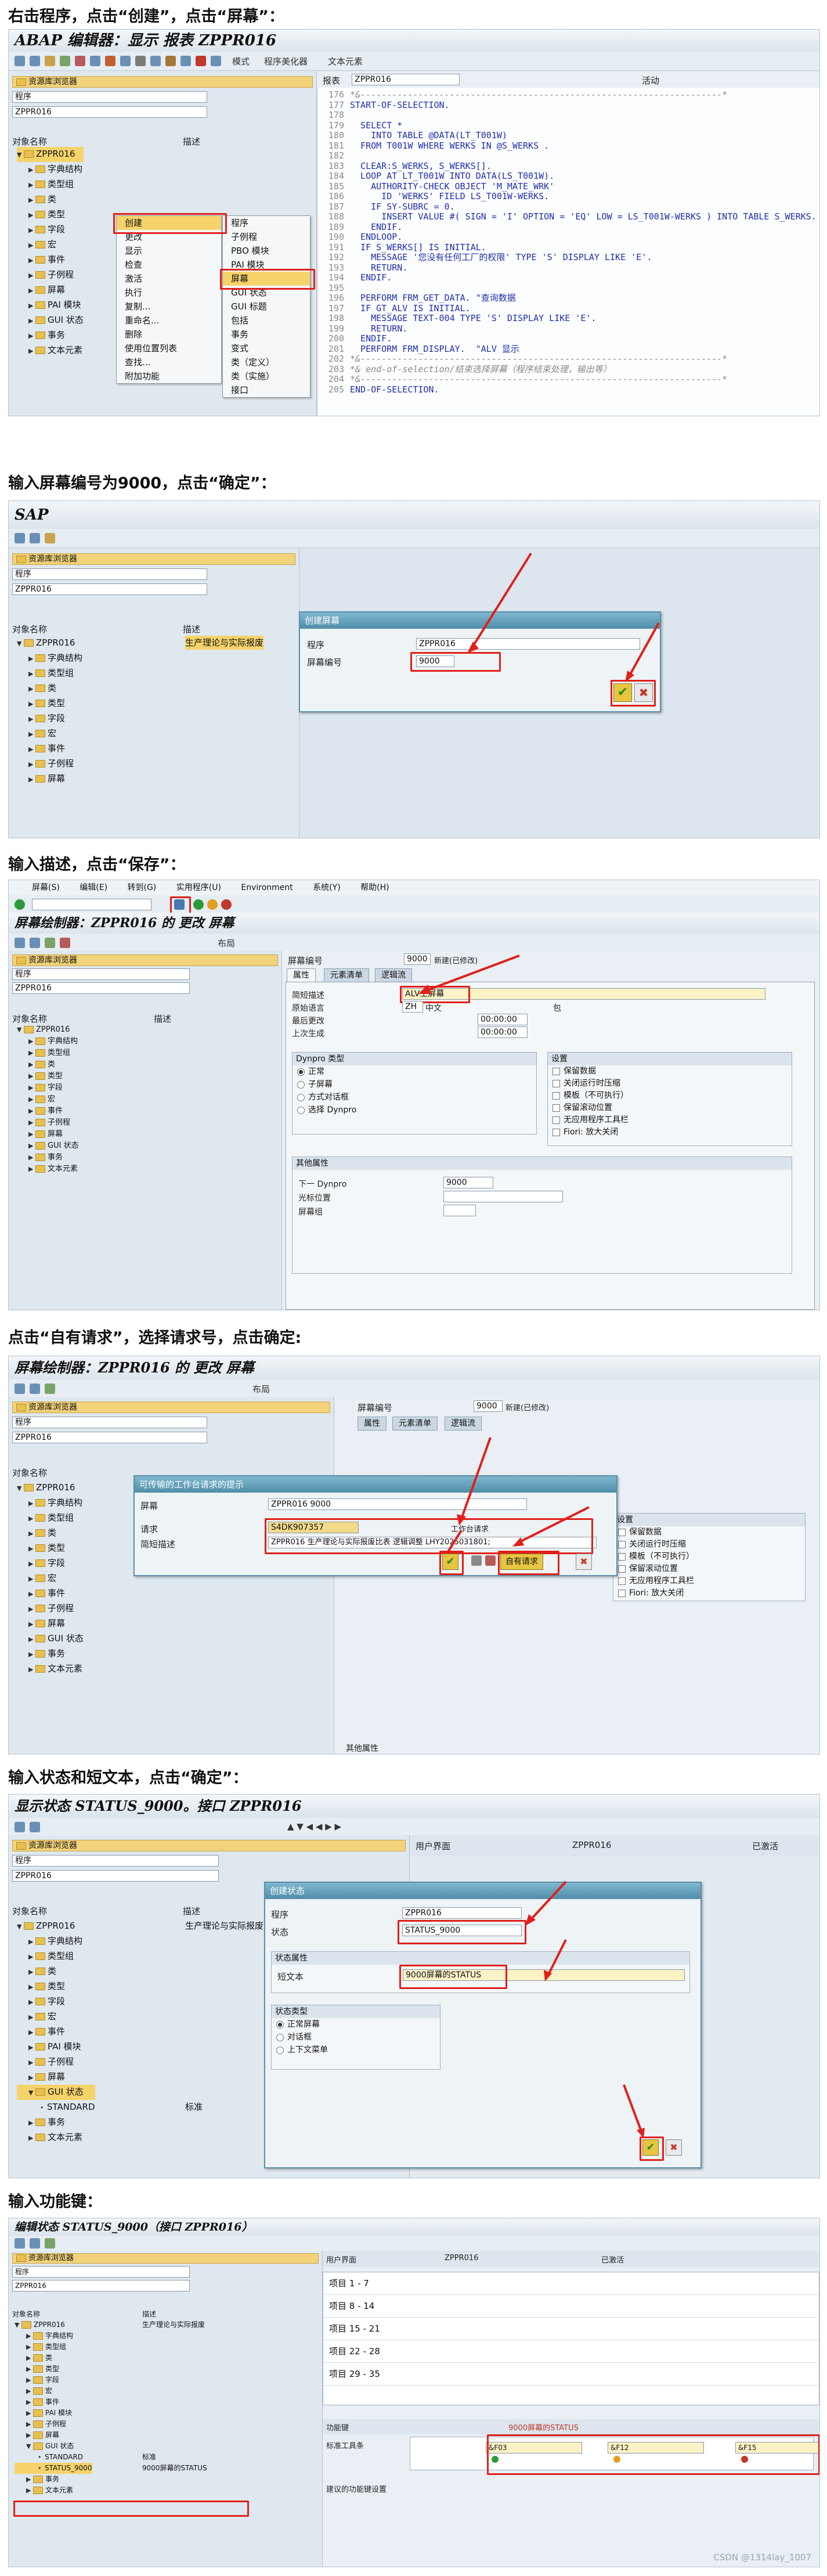 This screenshot has height=2576, width=827. Describe the element at coordinates (568, 349) in the screenshot. I see `code-line: 201 PERFORM FRM_DISPLAY. "ALV 显示` at that location.